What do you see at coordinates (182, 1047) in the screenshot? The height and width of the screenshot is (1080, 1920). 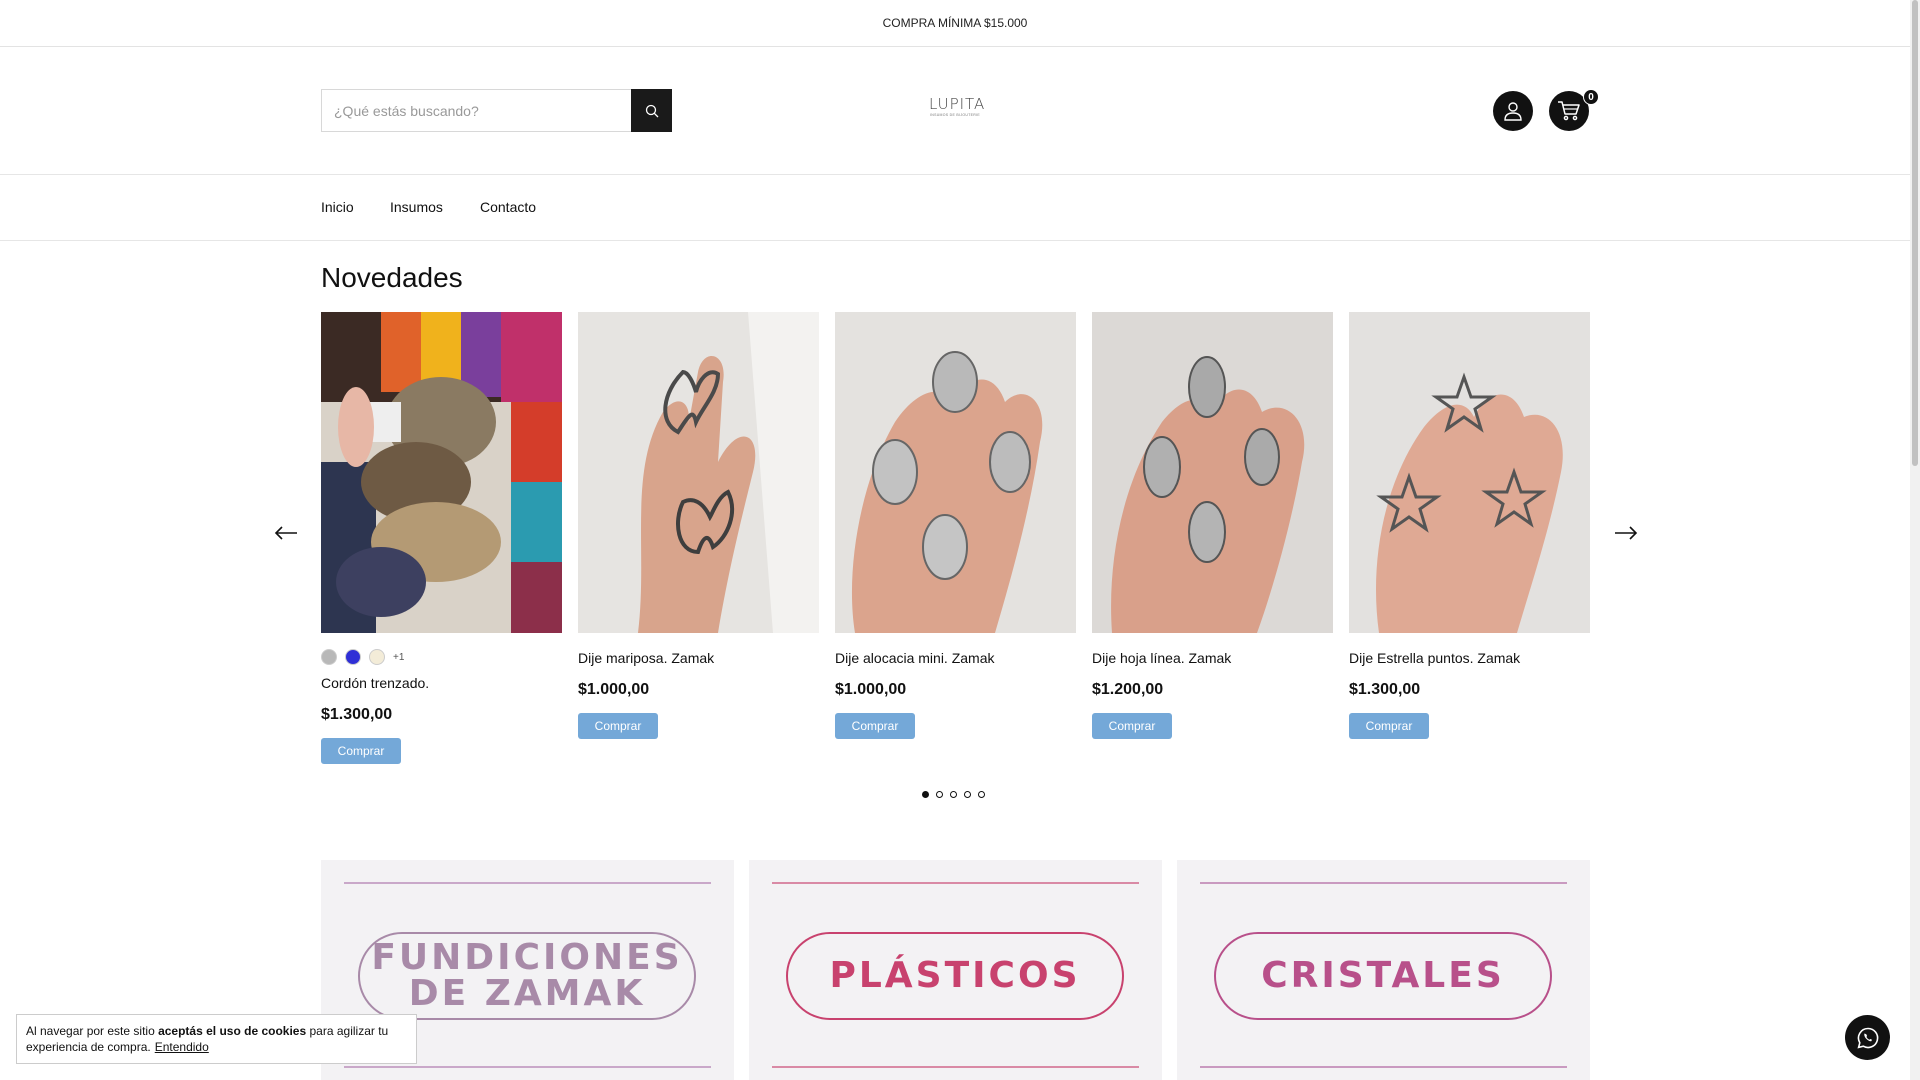 I see `cookie-accept-link: Entendido` at bounding box center [182, 1047].